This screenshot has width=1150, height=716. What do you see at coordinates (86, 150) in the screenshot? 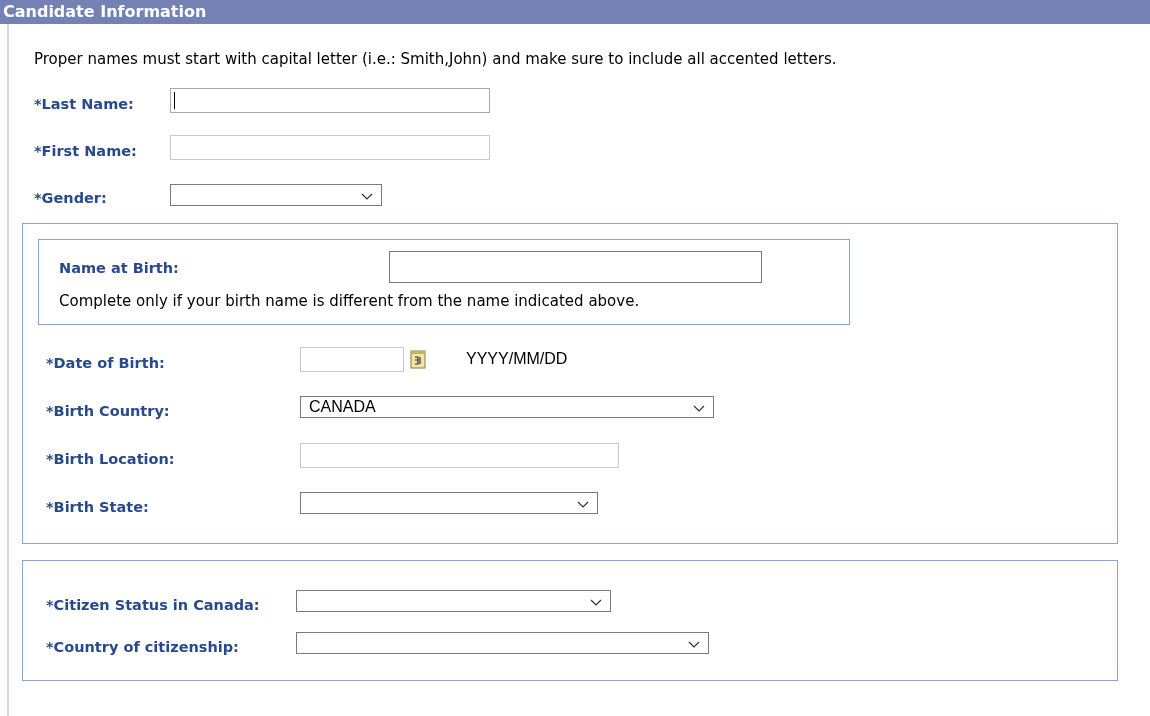
I see `field-label: *First Name:` at bounding box center [86, 150].